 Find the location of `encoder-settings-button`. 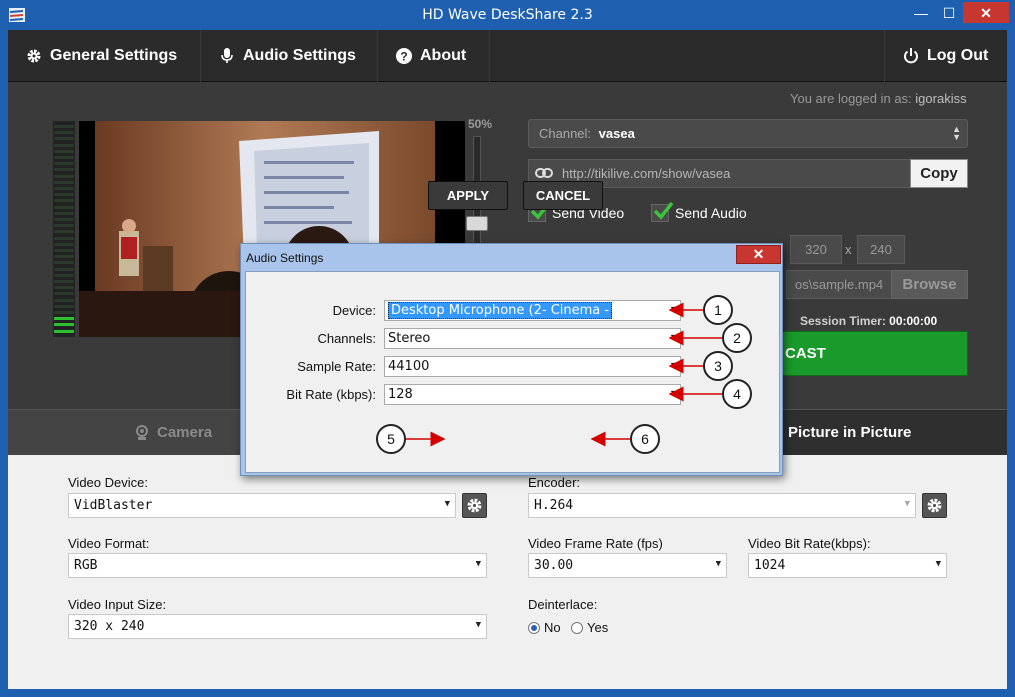

encoder-settings-button is located at coordinates (934, 505).